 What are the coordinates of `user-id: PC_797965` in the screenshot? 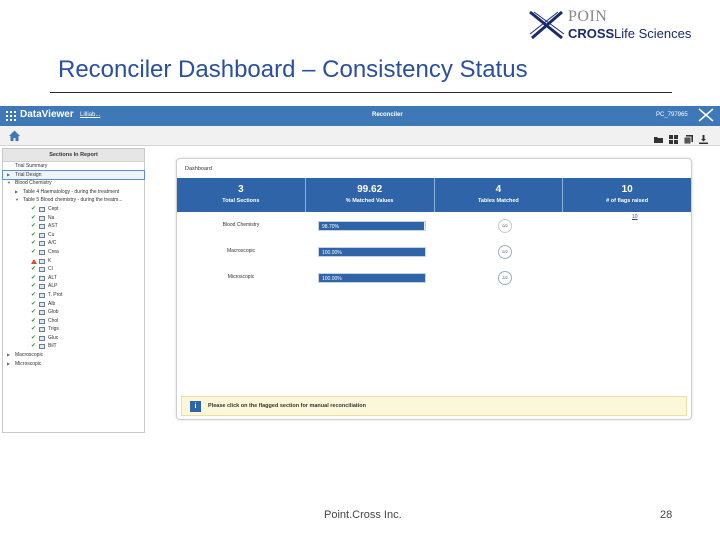 It's located at (672, 115).